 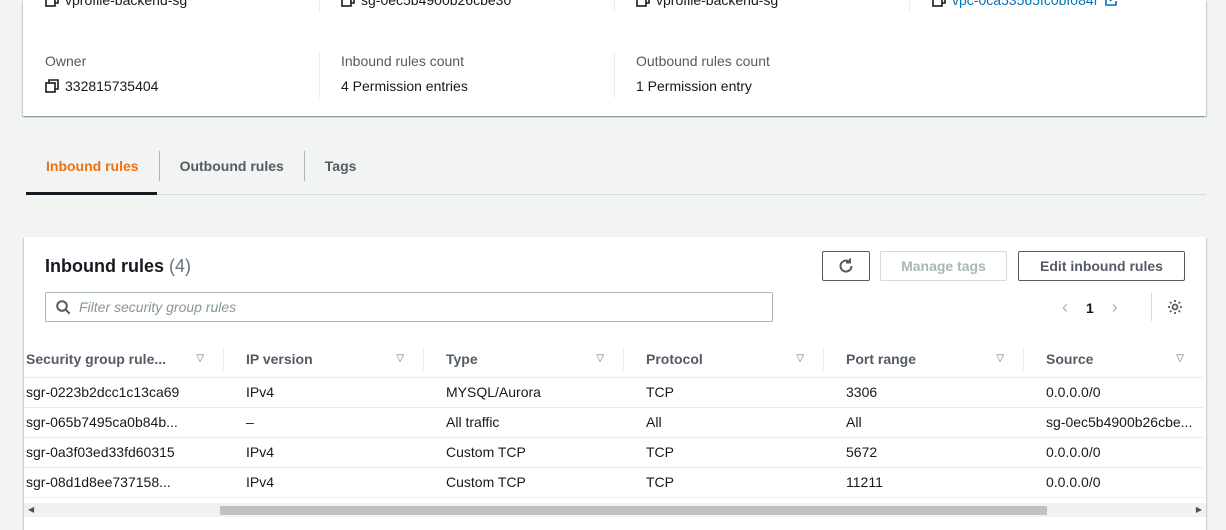 I want to click on scroll-left-icon: ◀, so click(x=31, y=509).